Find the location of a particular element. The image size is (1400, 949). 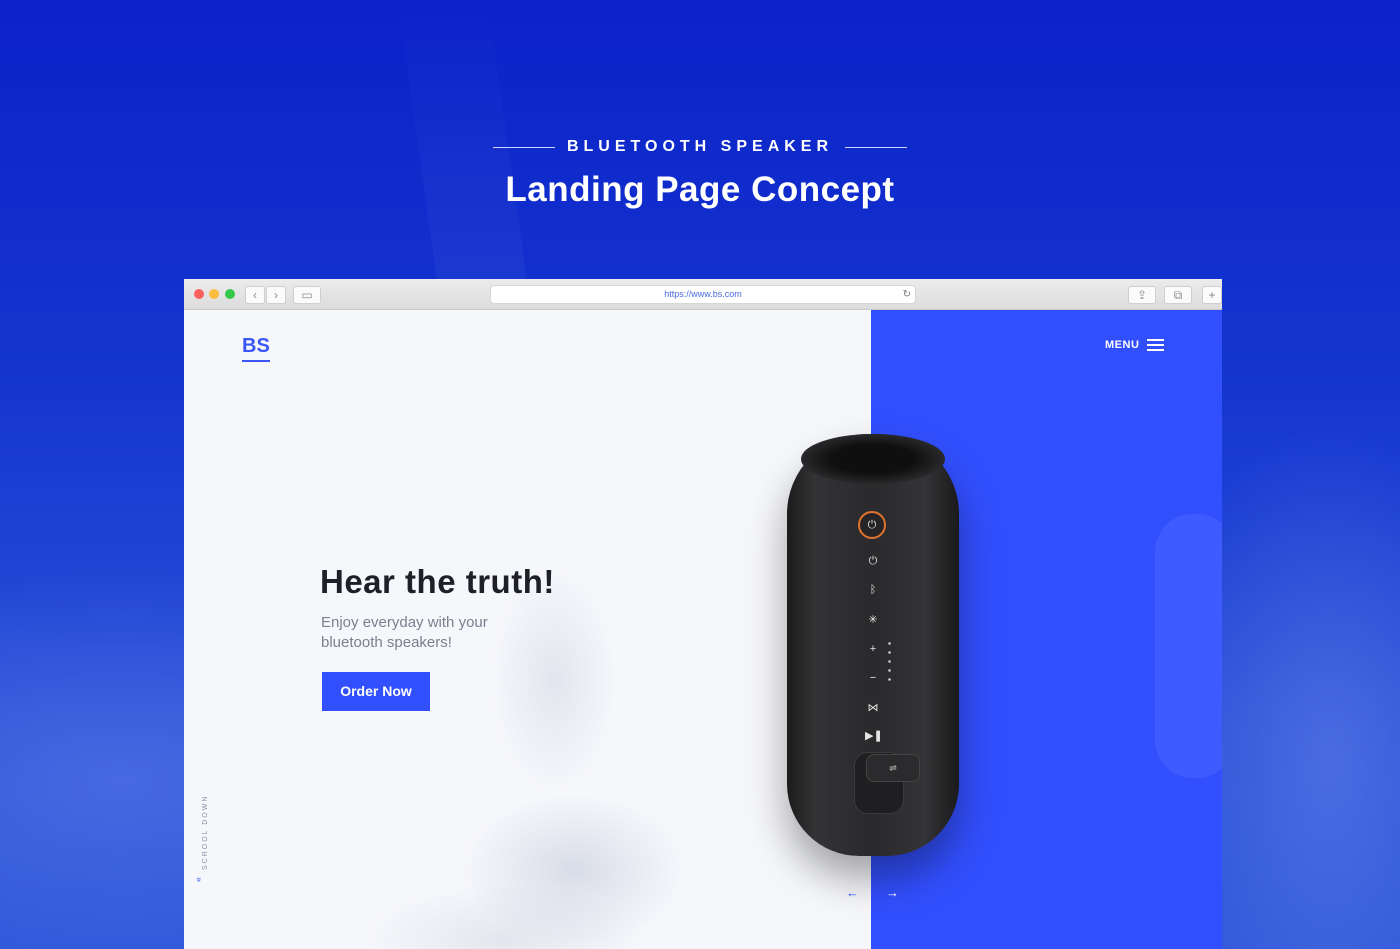

hamburger-icon is located at coordinates (1156, 345).